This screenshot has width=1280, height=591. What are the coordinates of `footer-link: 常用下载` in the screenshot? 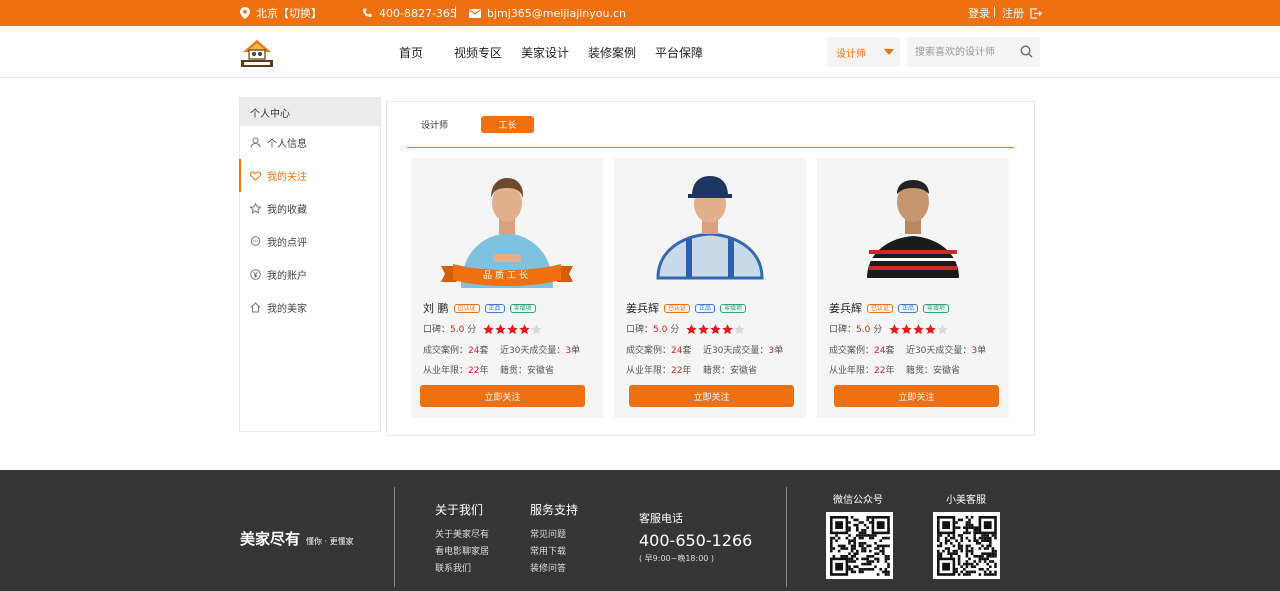 It's located at (554, 550).